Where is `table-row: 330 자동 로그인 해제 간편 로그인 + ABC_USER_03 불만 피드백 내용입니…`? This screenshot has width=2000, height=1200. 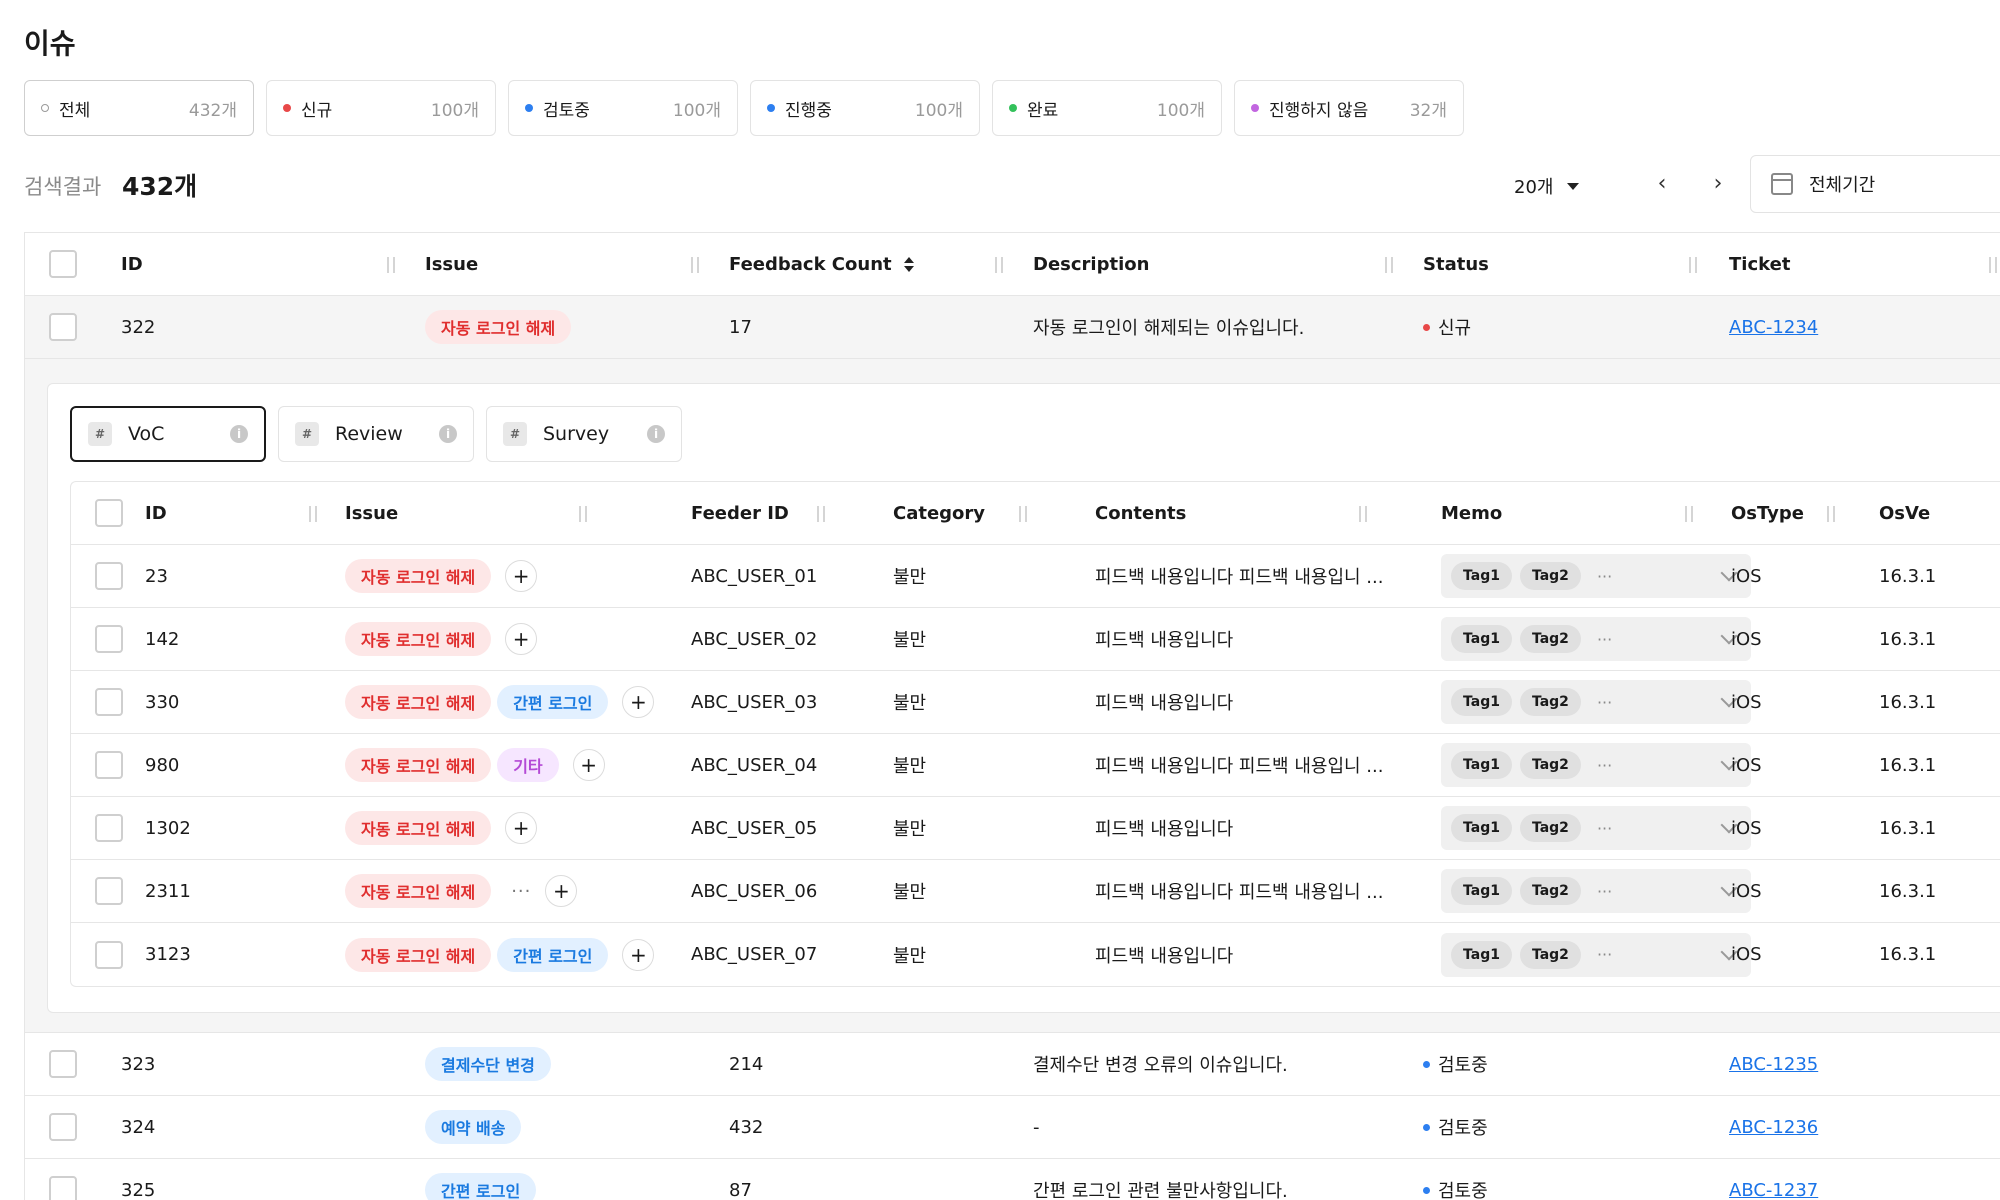
table-row: 330 자동 로그인 해제 간편 로그인 + ABC_USER_03 불만 피드백 내용입니… is located at coordinates (1035, 702).